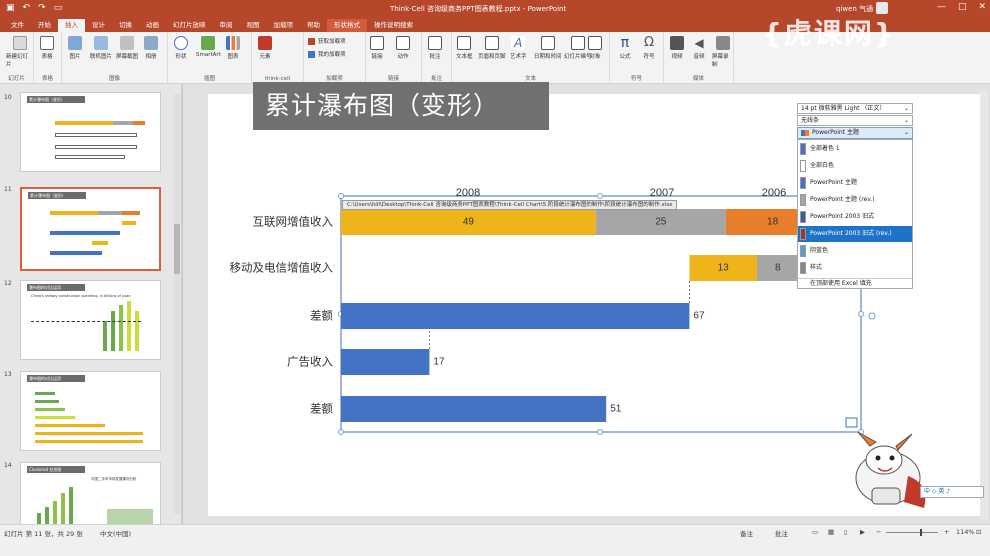 Image resolution: width=990 pixels, height=556 pixels. Describe the element at coordinates (468, 193) in the screenshot. I see `column-header: 2008` at that location.